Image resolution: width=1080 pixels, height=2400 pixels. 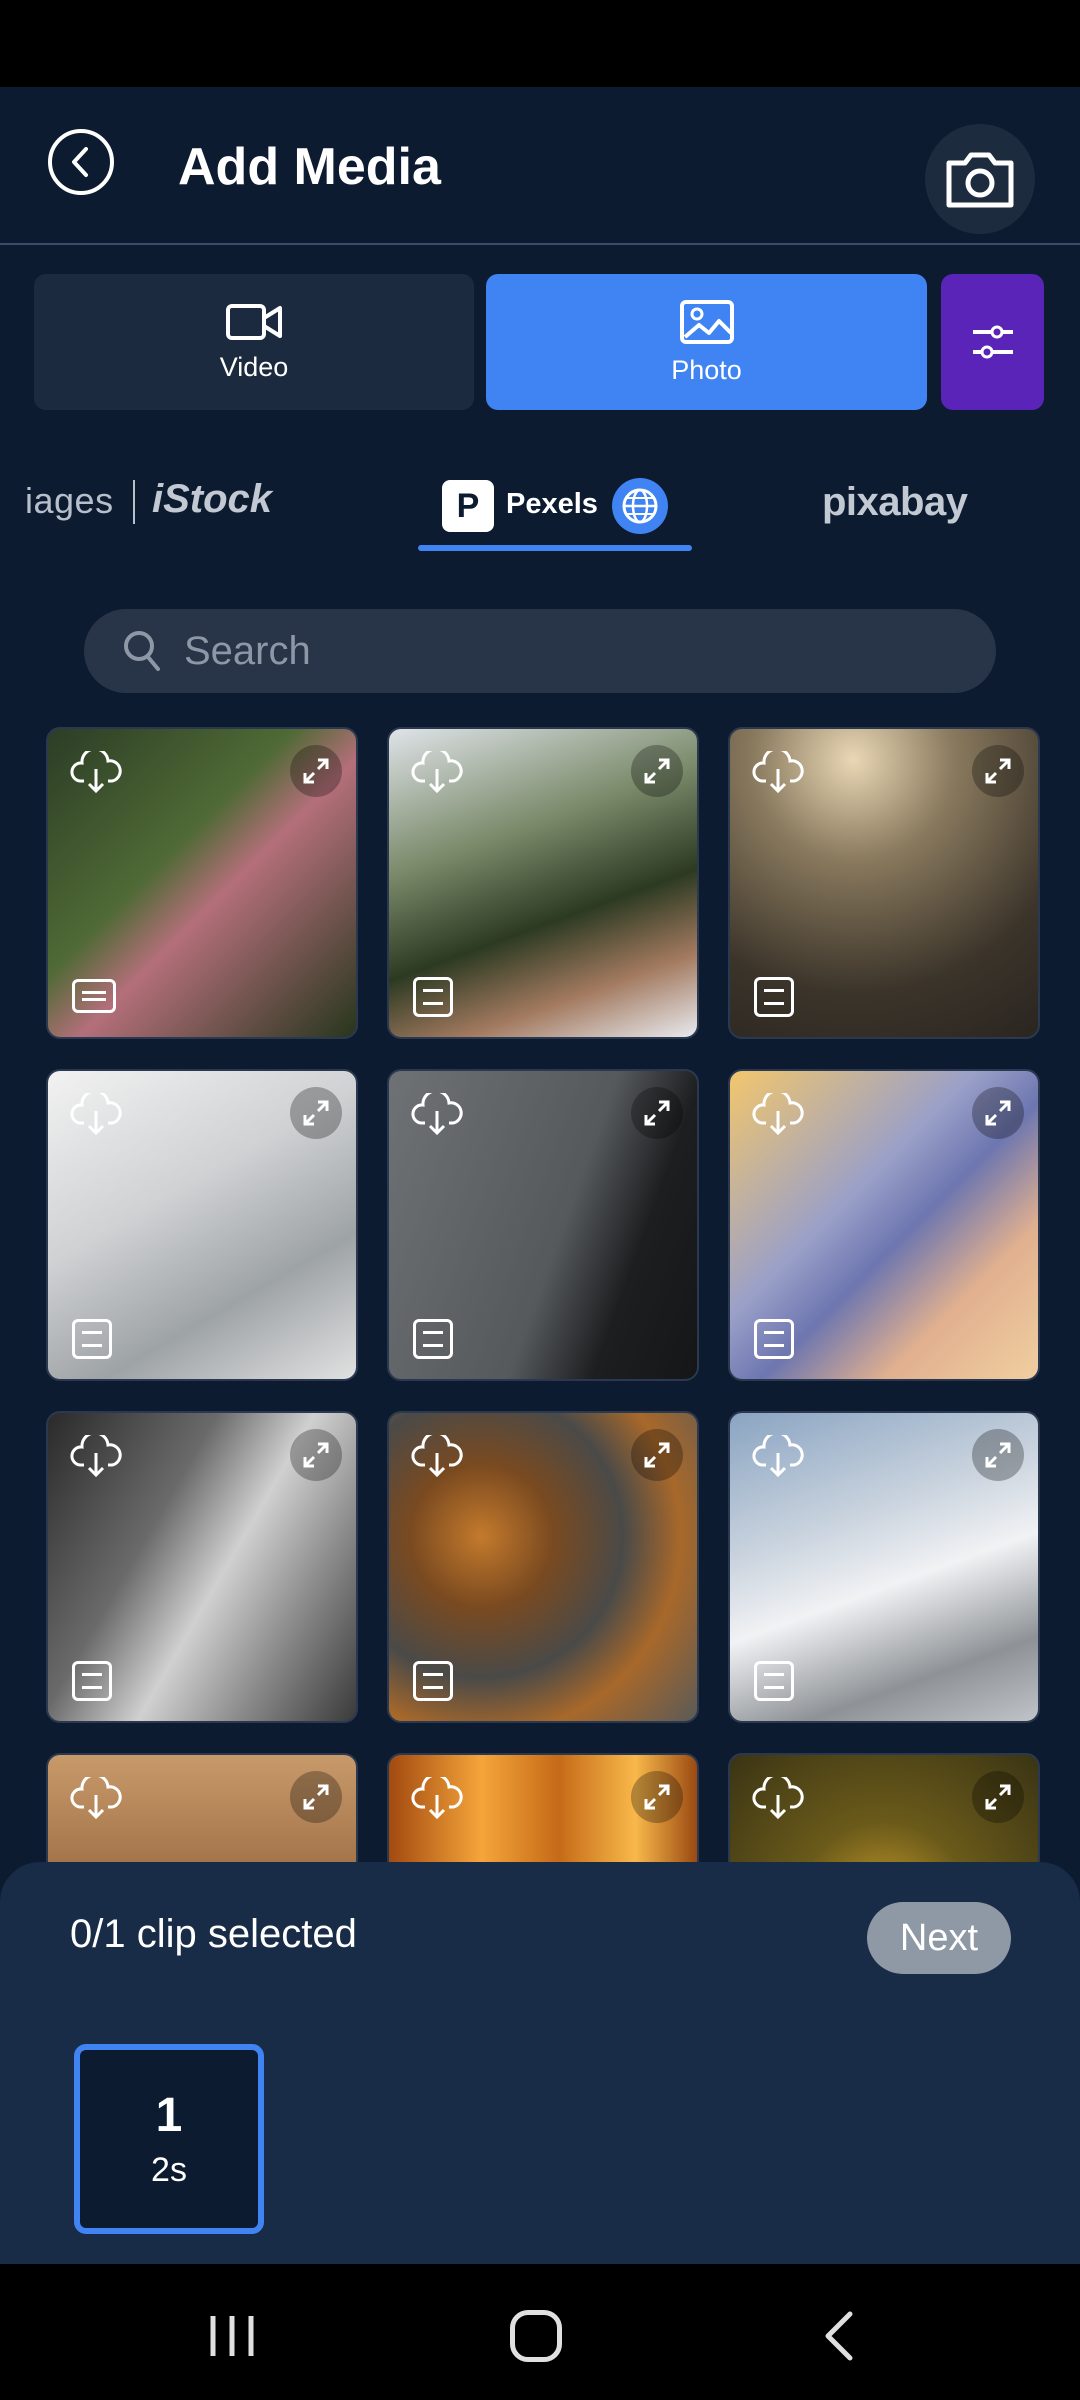 I want to click on image-icon, so click(x=706, y=321).